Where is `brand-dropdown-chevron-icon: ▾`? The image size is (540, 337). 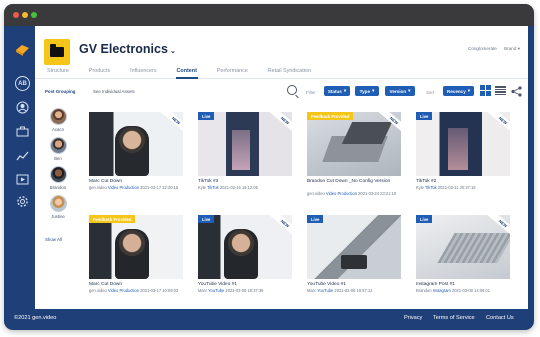 brand-dropdown-chevron-icon: ▾ is located at coordinates (518, 48).